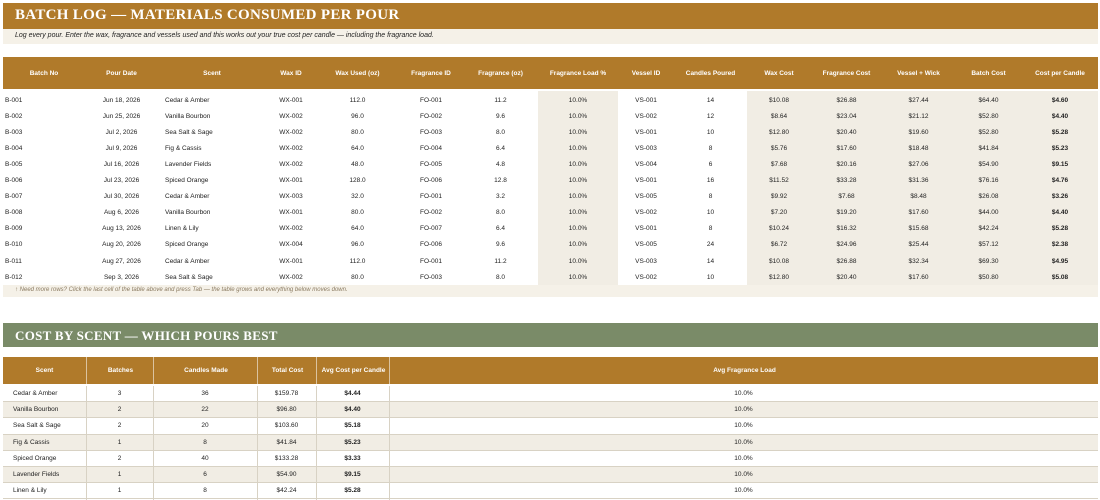 This screenshot has height=500, width=1100. Describe the element at coordinates (431, 148) in the screenshot. I see `table-cell: FO-004` at that location.